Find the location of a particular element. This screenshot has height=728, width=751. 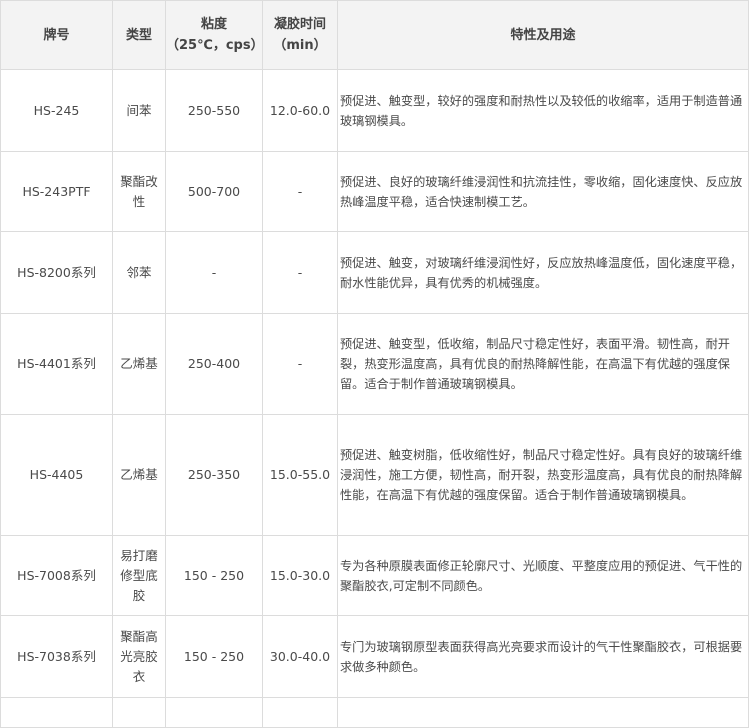

cell-brand: HS-4401系列 is located at coordinates (56, 364).